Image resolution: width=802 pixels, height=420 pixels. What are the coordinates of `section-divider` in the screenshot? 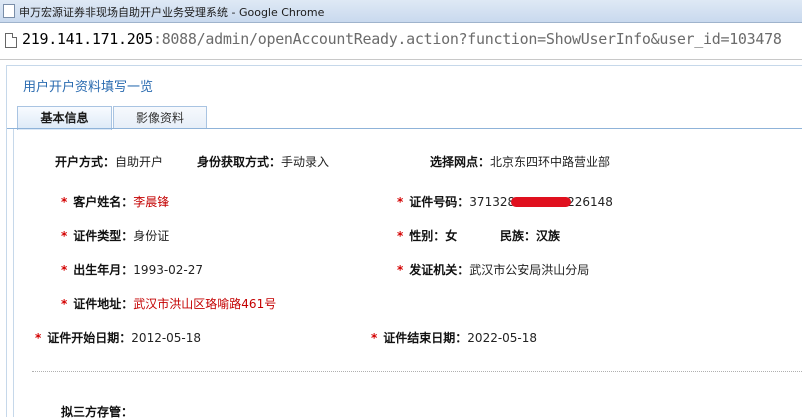 It's located at (417, 371).